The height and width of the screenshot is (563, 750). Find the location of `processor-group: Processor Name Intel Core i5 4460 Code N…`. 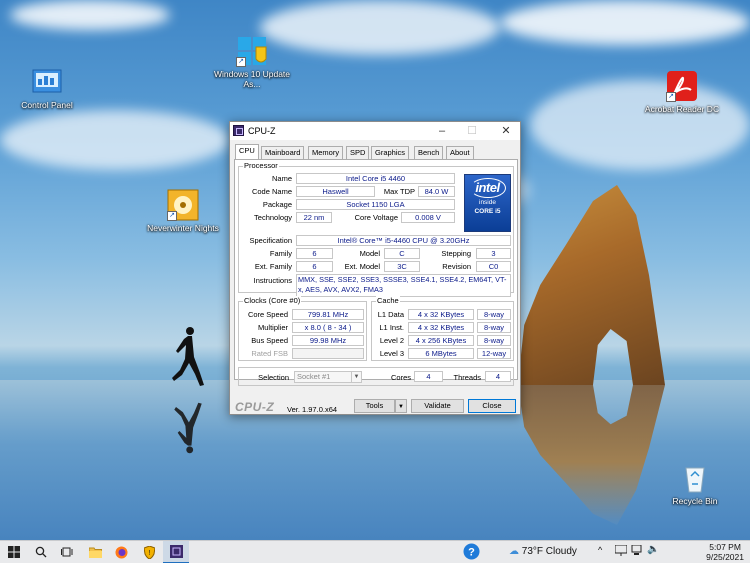

processor-group: Processor Name Intel Core i5 4460 Code N… is located at coordinates (376, 229).